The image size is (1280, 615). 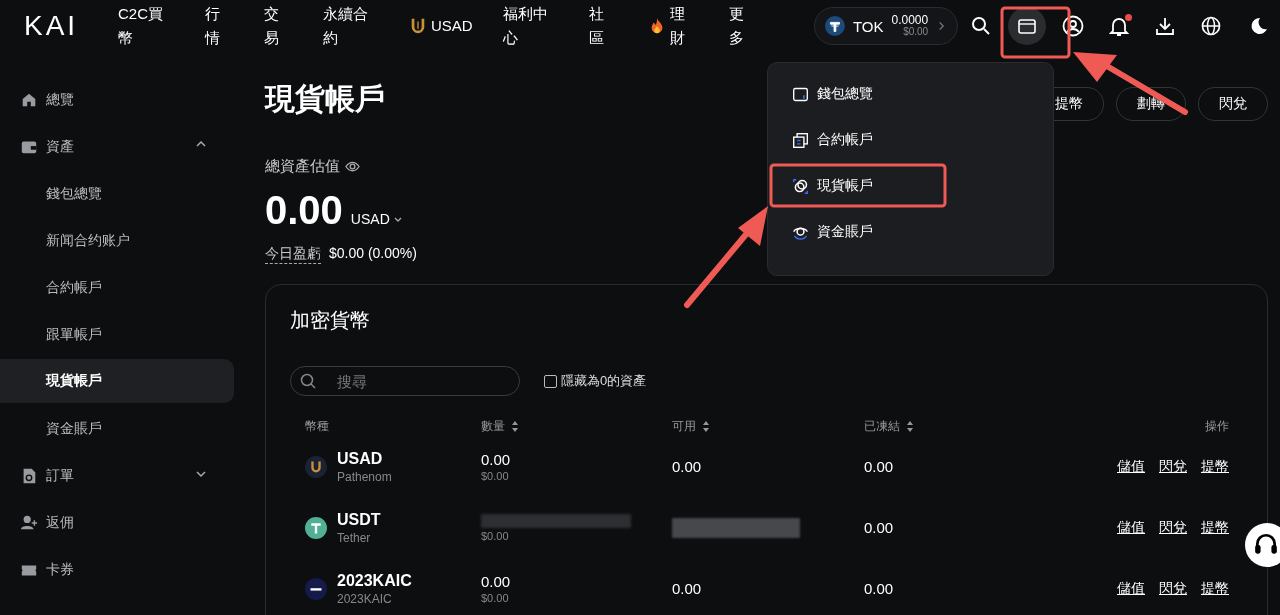 I want to click on sidebar-item: 新闻合约账户, so click(x=117, y=240).